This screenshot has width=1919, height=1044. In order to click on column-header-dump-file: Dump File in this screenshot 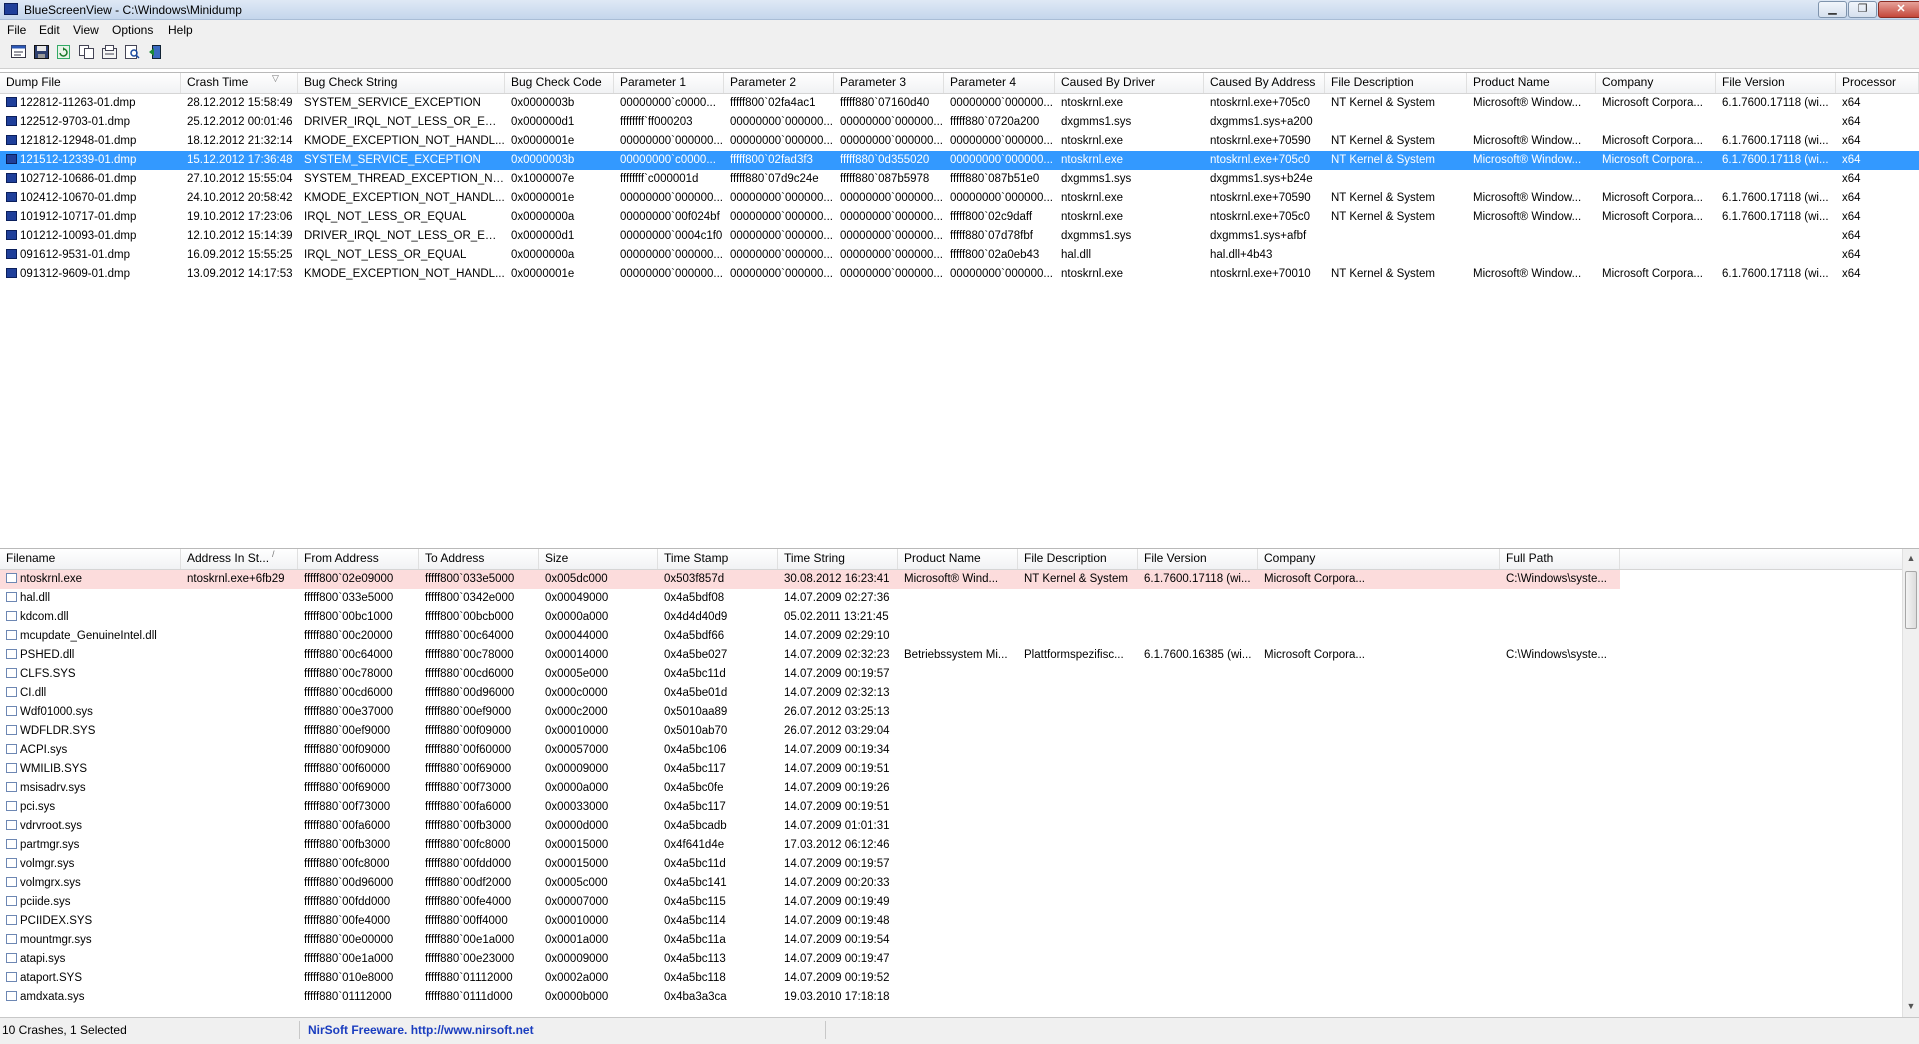, I will do `click(90, 83)`.